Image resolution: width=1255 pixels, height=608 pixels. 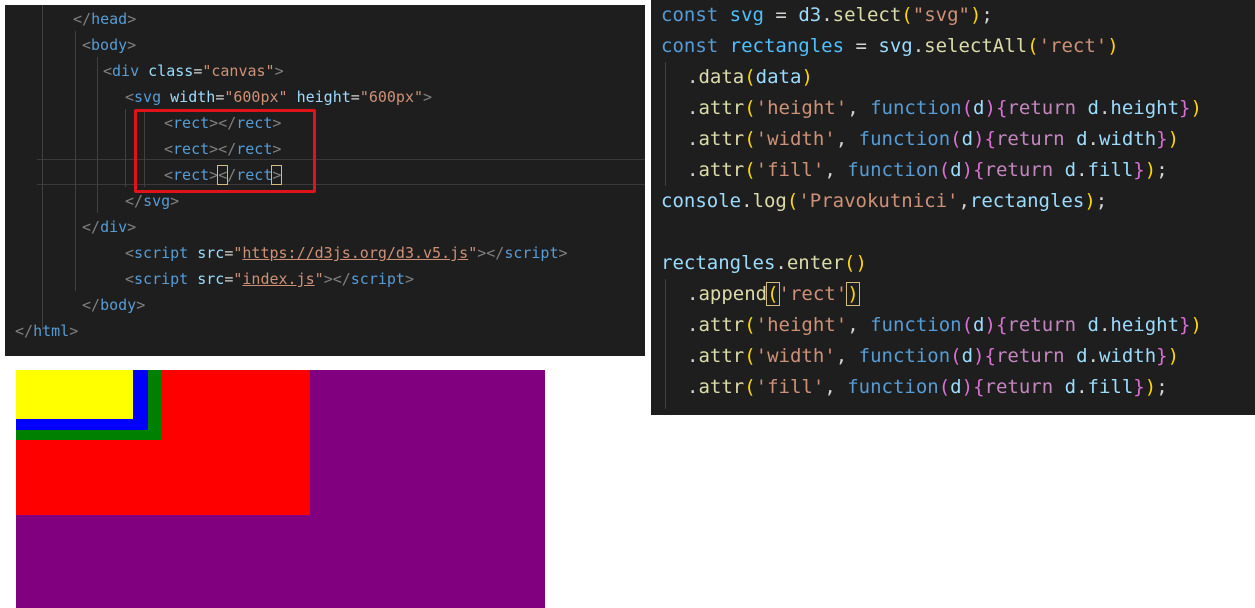 I want to click on code-token: height, so click(x=1145, y=325).